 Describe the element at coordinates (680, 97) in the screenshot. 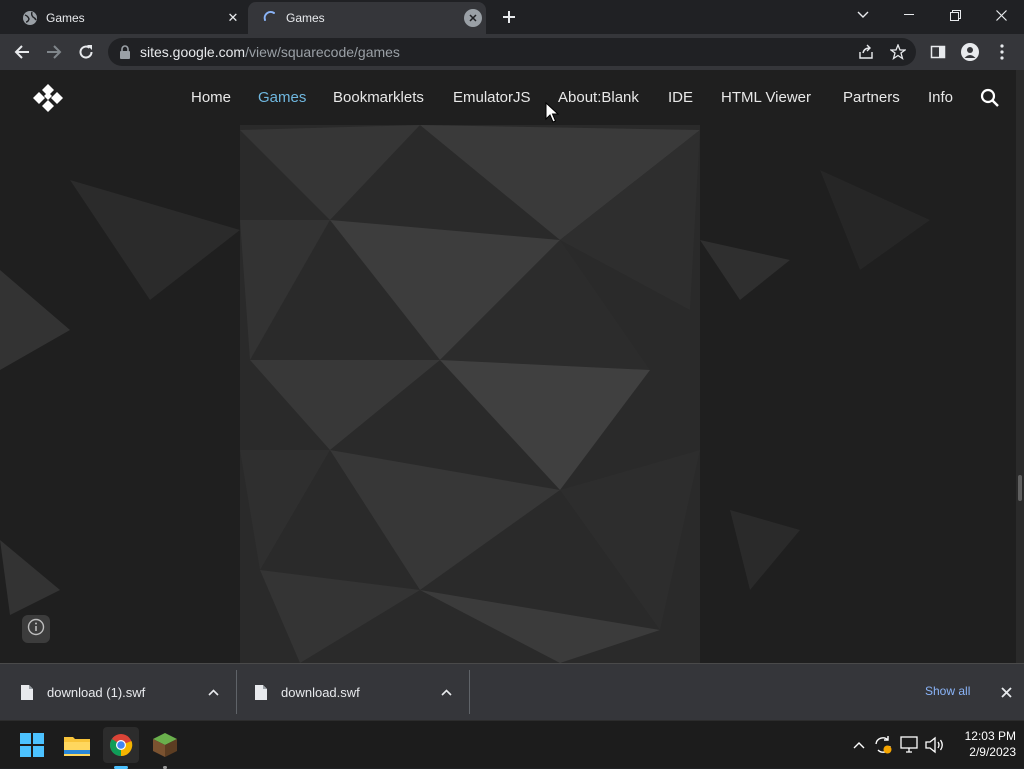

I see `nav-ide: IDE` at that location.